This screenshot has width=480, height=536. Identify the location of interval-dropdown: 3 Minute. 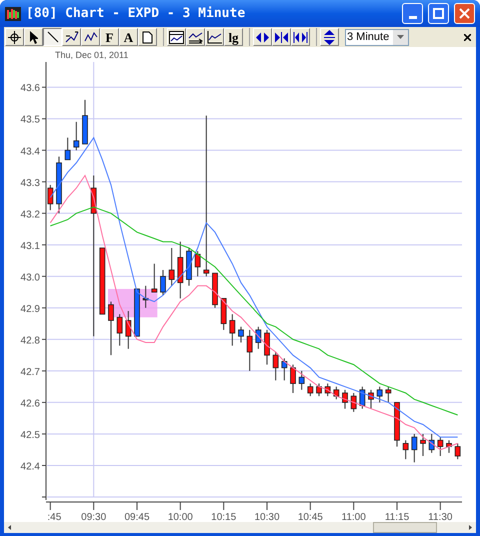
(377, 37).